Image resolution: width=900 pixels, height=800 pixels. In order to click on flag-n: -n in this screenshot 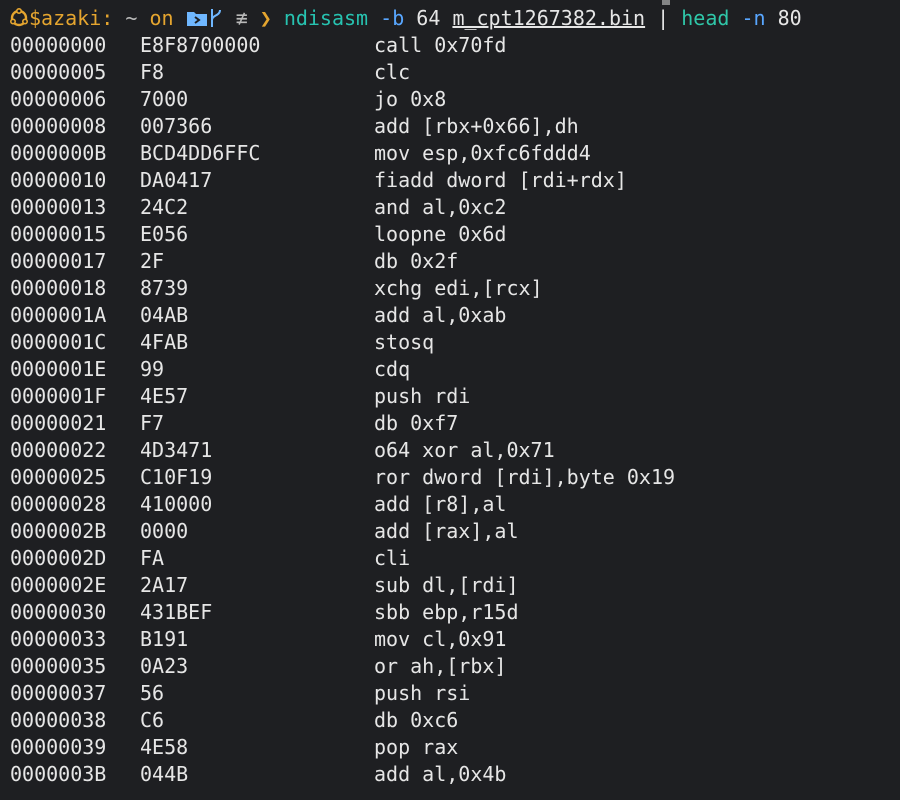, I will do `click(753, 17)`.